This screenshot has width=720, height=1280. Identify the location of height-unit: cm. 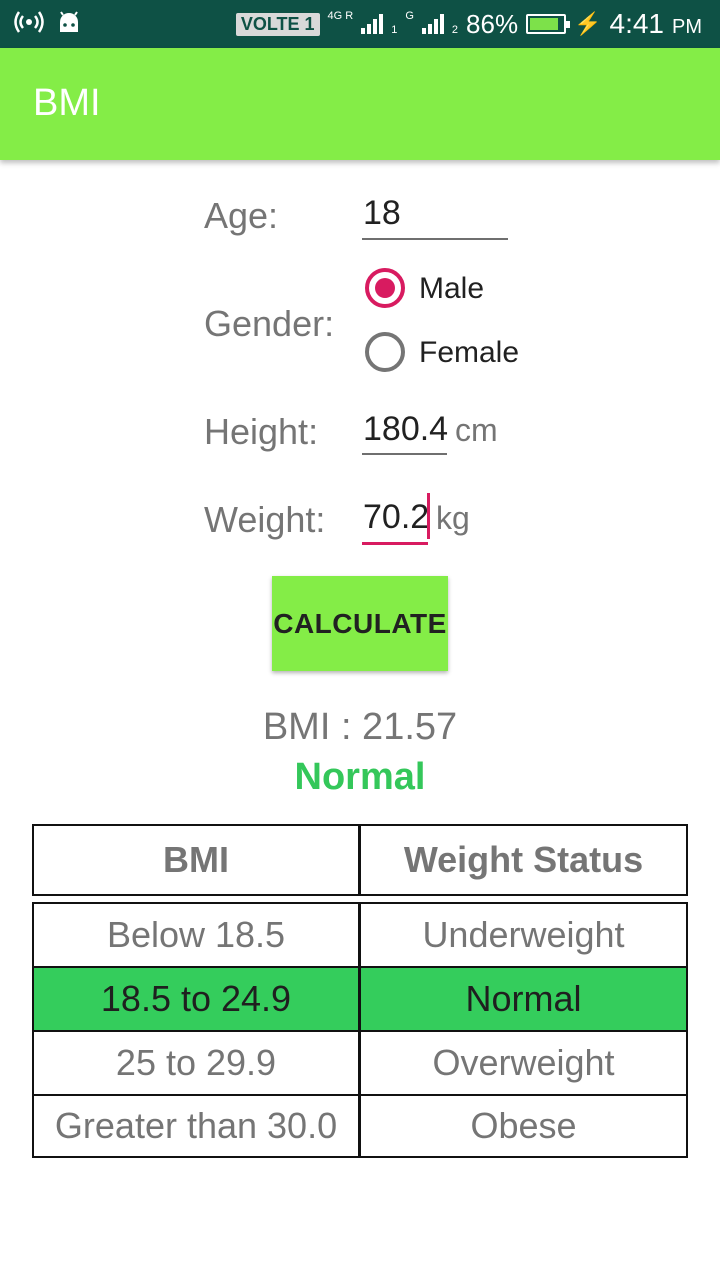
(476, 430).